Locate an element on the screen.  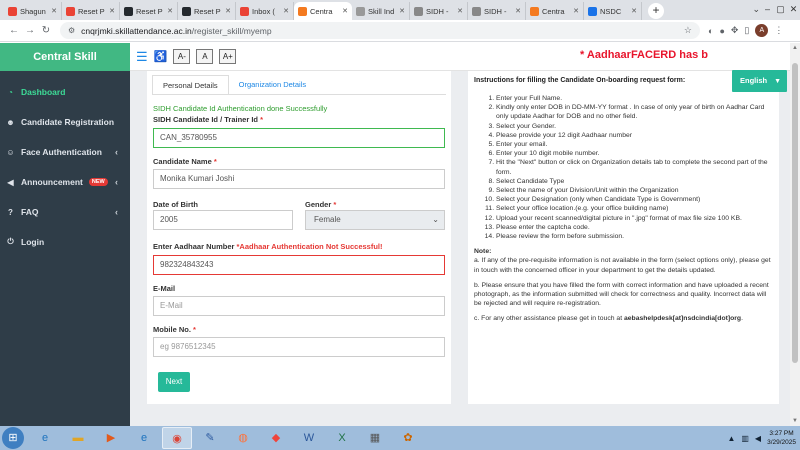
tab-personal-details: Personal Details is located at coordinates (190, 85).